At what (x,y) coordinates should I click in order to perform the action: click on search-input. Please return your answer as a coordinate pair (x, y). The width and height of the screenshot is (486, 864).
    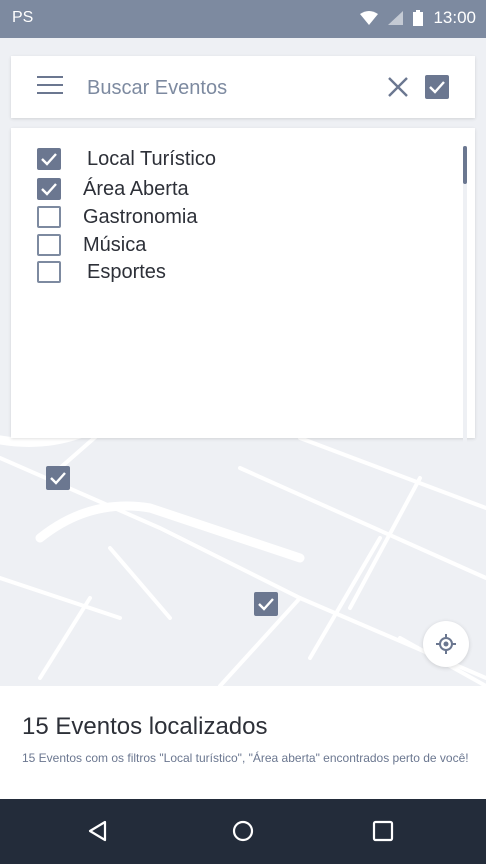
    Looking at the image, I should click on (227, 88).